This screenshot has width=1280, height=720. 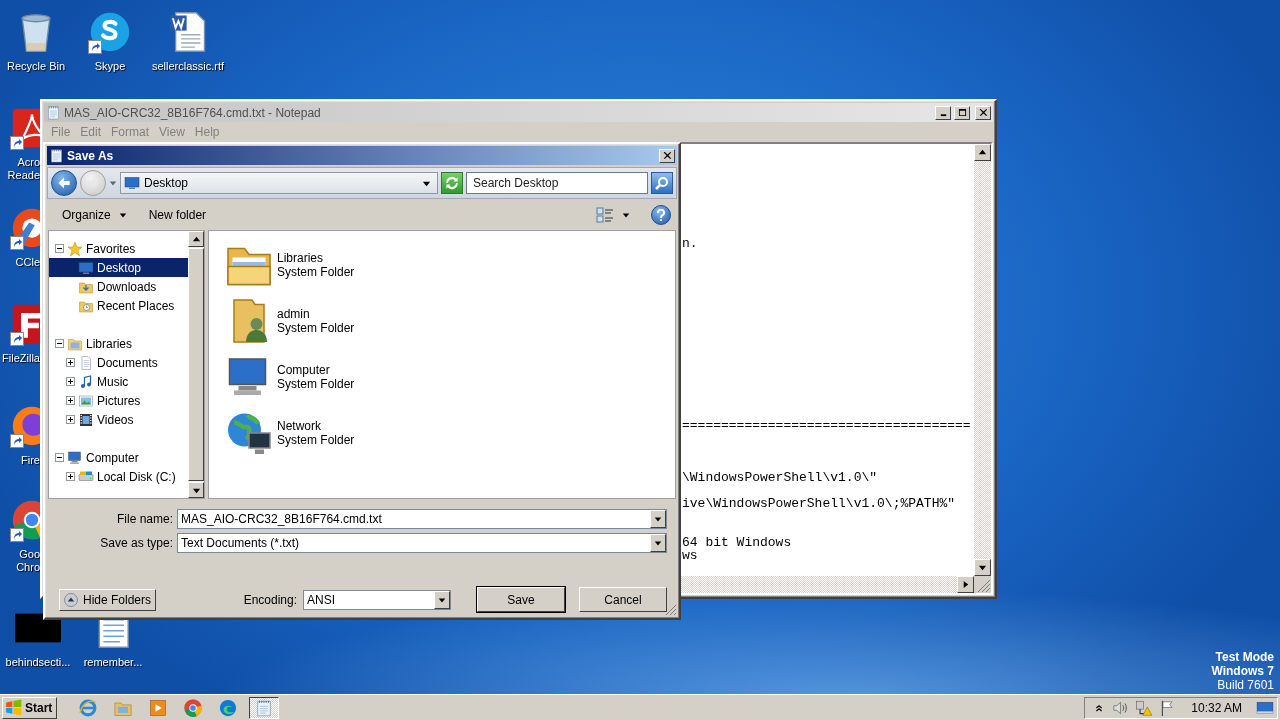 I want to click on refresh-button, so click(x=452, y=183).